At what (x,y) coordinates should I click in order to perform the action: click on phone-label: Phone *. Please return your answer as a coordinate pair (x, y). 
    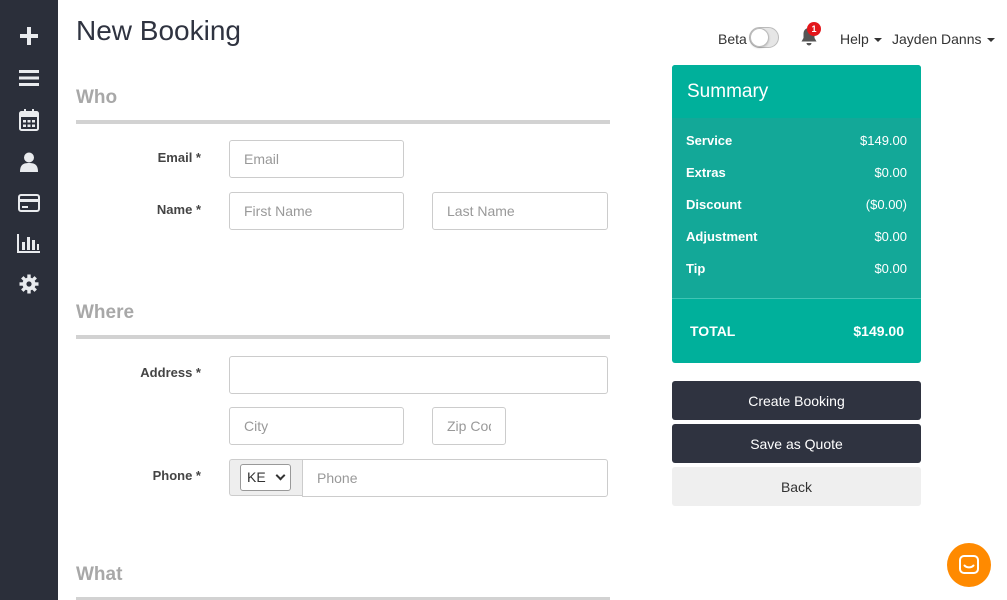
    Looking at the image, I should click on (176, 475).